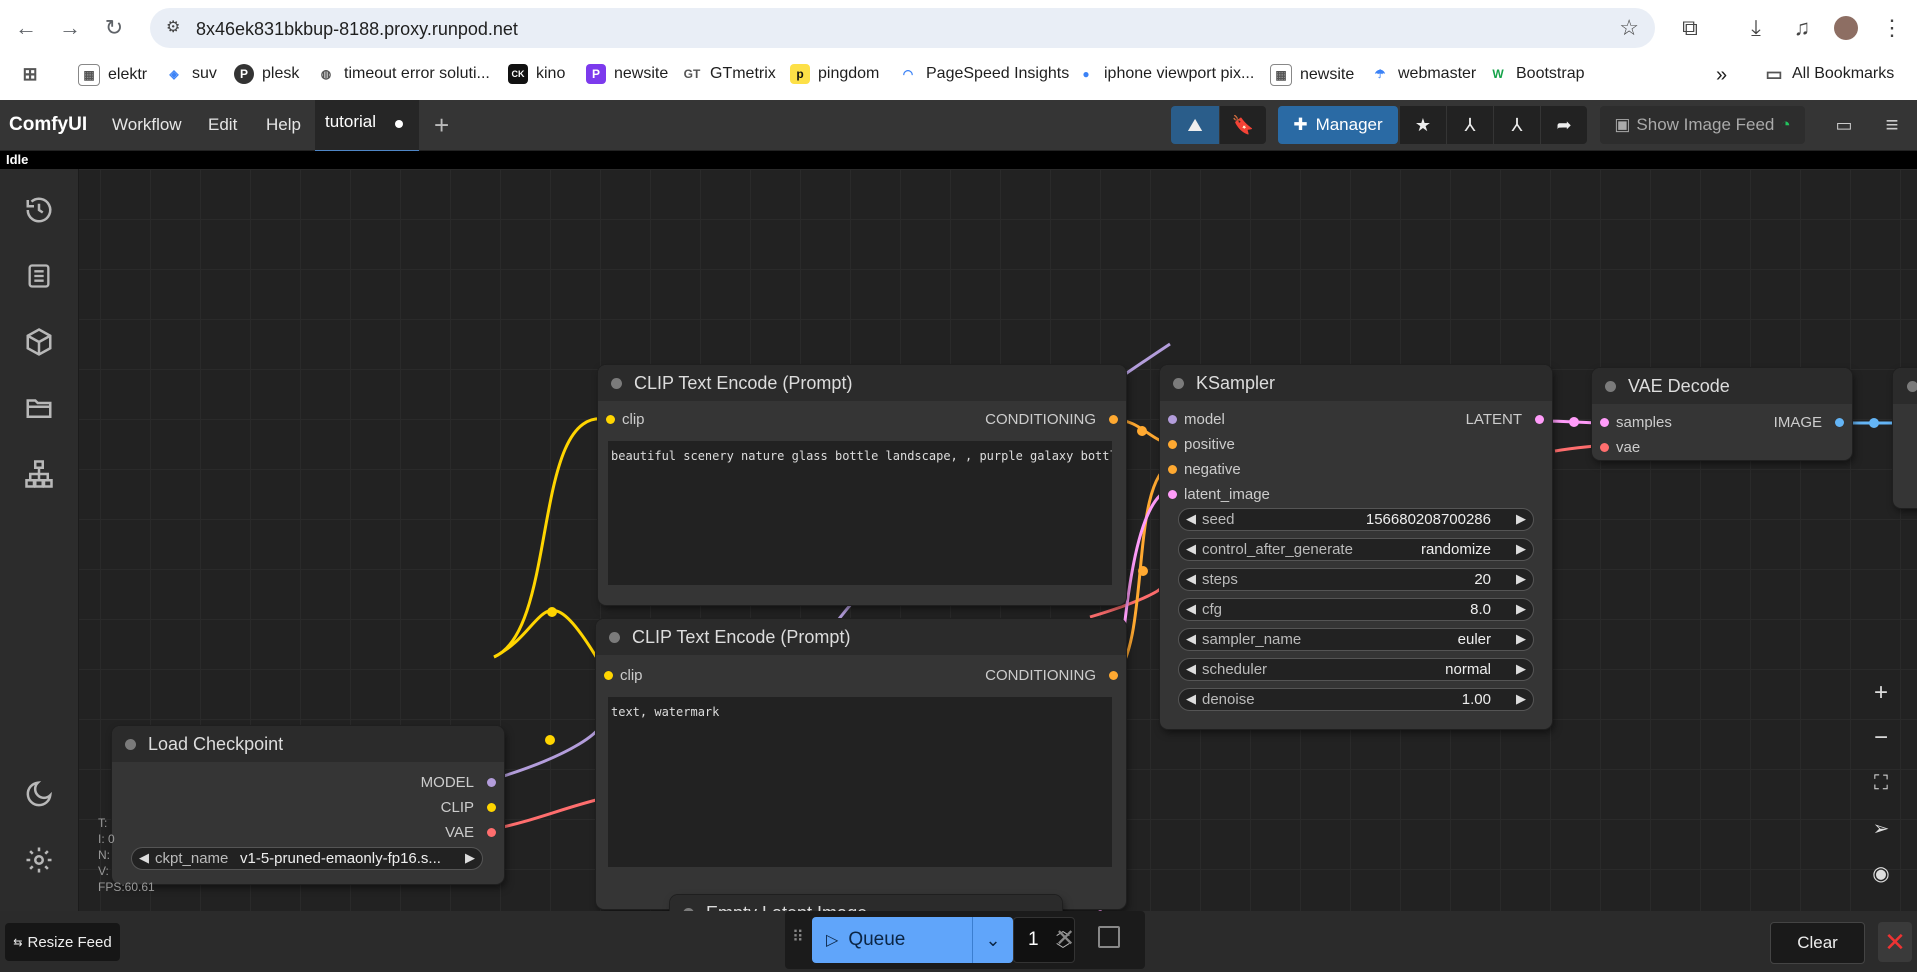 This screenshot has height=972, width=1917. I want to click on output-pin-clip, so click(491, 807).